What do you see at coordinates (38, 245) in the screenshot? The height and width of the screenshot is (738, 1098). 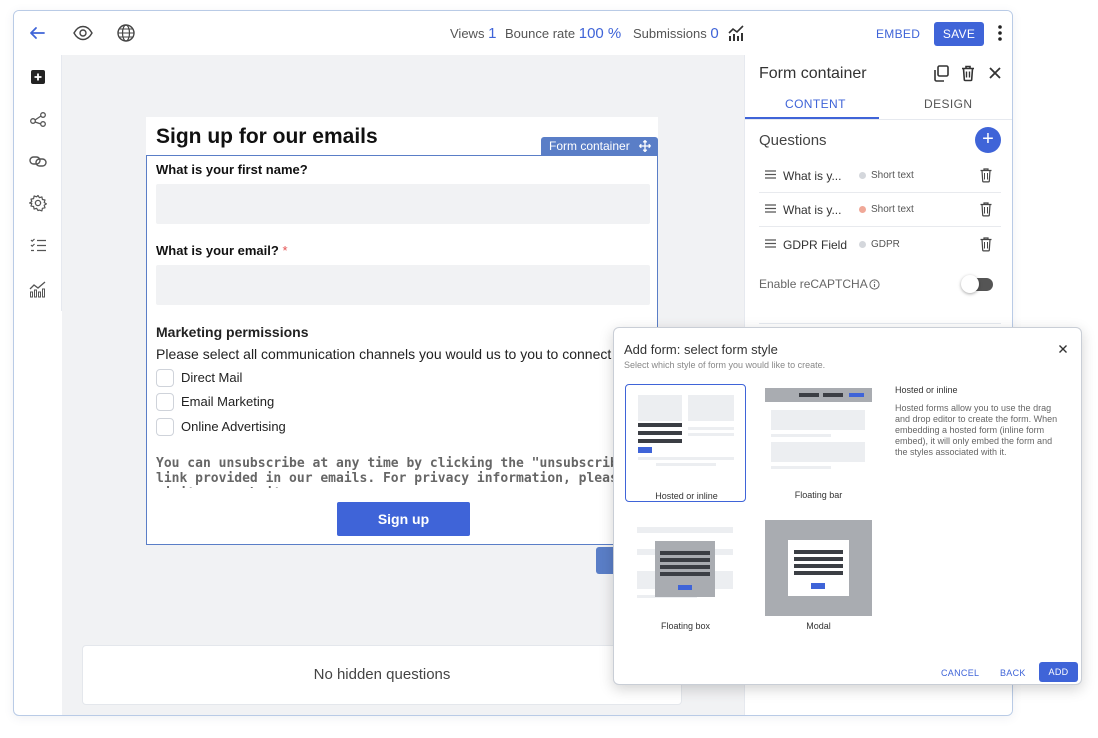 I see `checklist-icon` at bounding box center [38, 245].